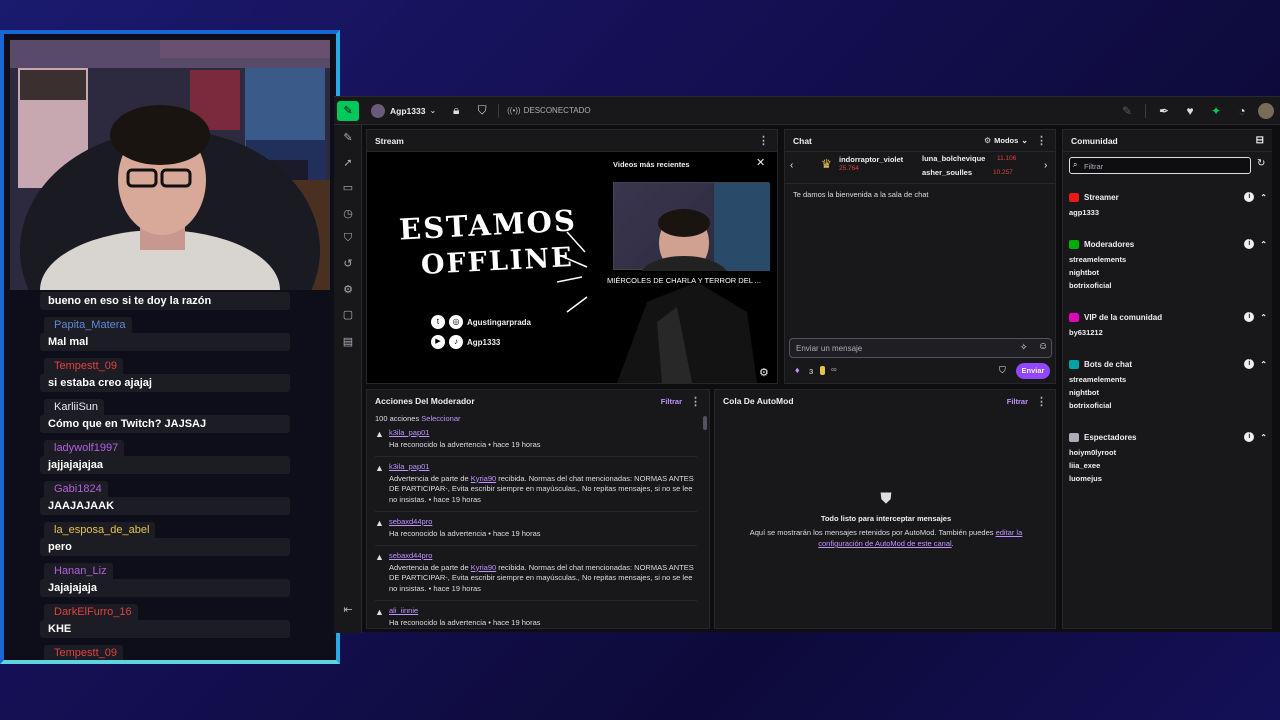 The image size is (1280, 720). Describe the element at coordinates (348, 263) in the screenshot. I see `history-icon: ↺` at that location.